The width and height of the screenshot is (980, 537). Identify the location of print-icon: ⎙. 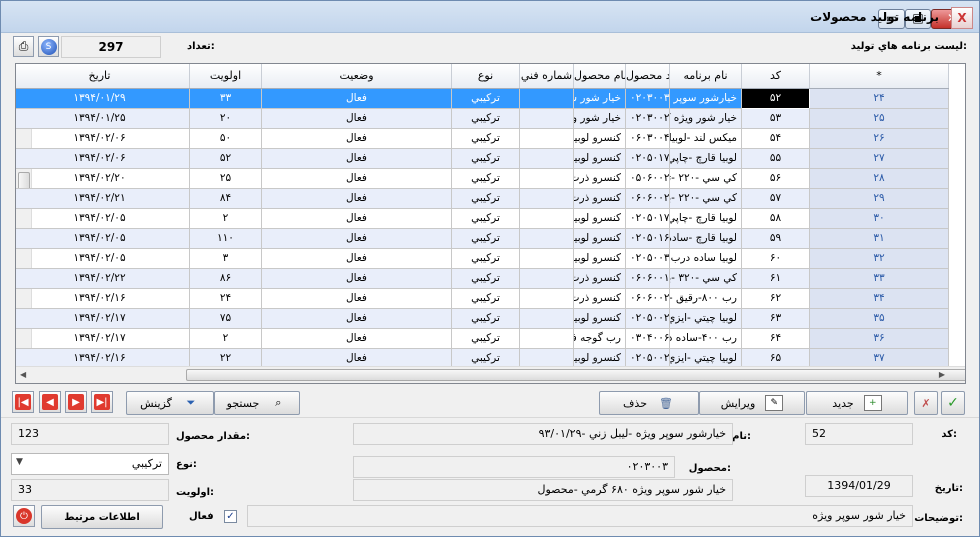
(23, 46).